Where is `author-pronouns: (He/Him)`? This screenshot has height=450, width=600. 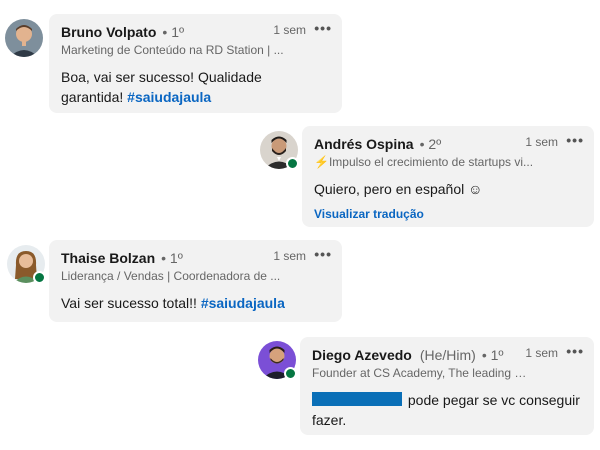
author-pronouns: (He/Him) is located at coordinates (447, 355).